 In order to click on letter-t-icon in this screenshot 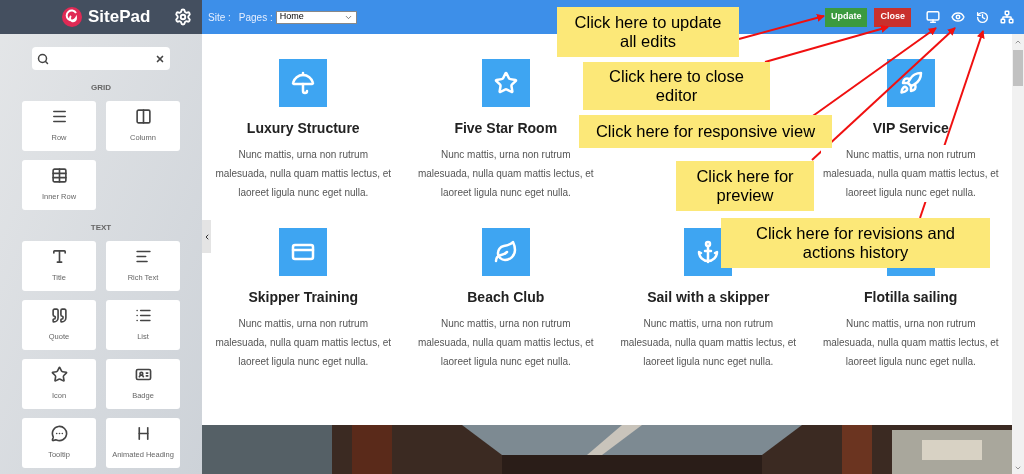, I will do `click(59, 256)`.